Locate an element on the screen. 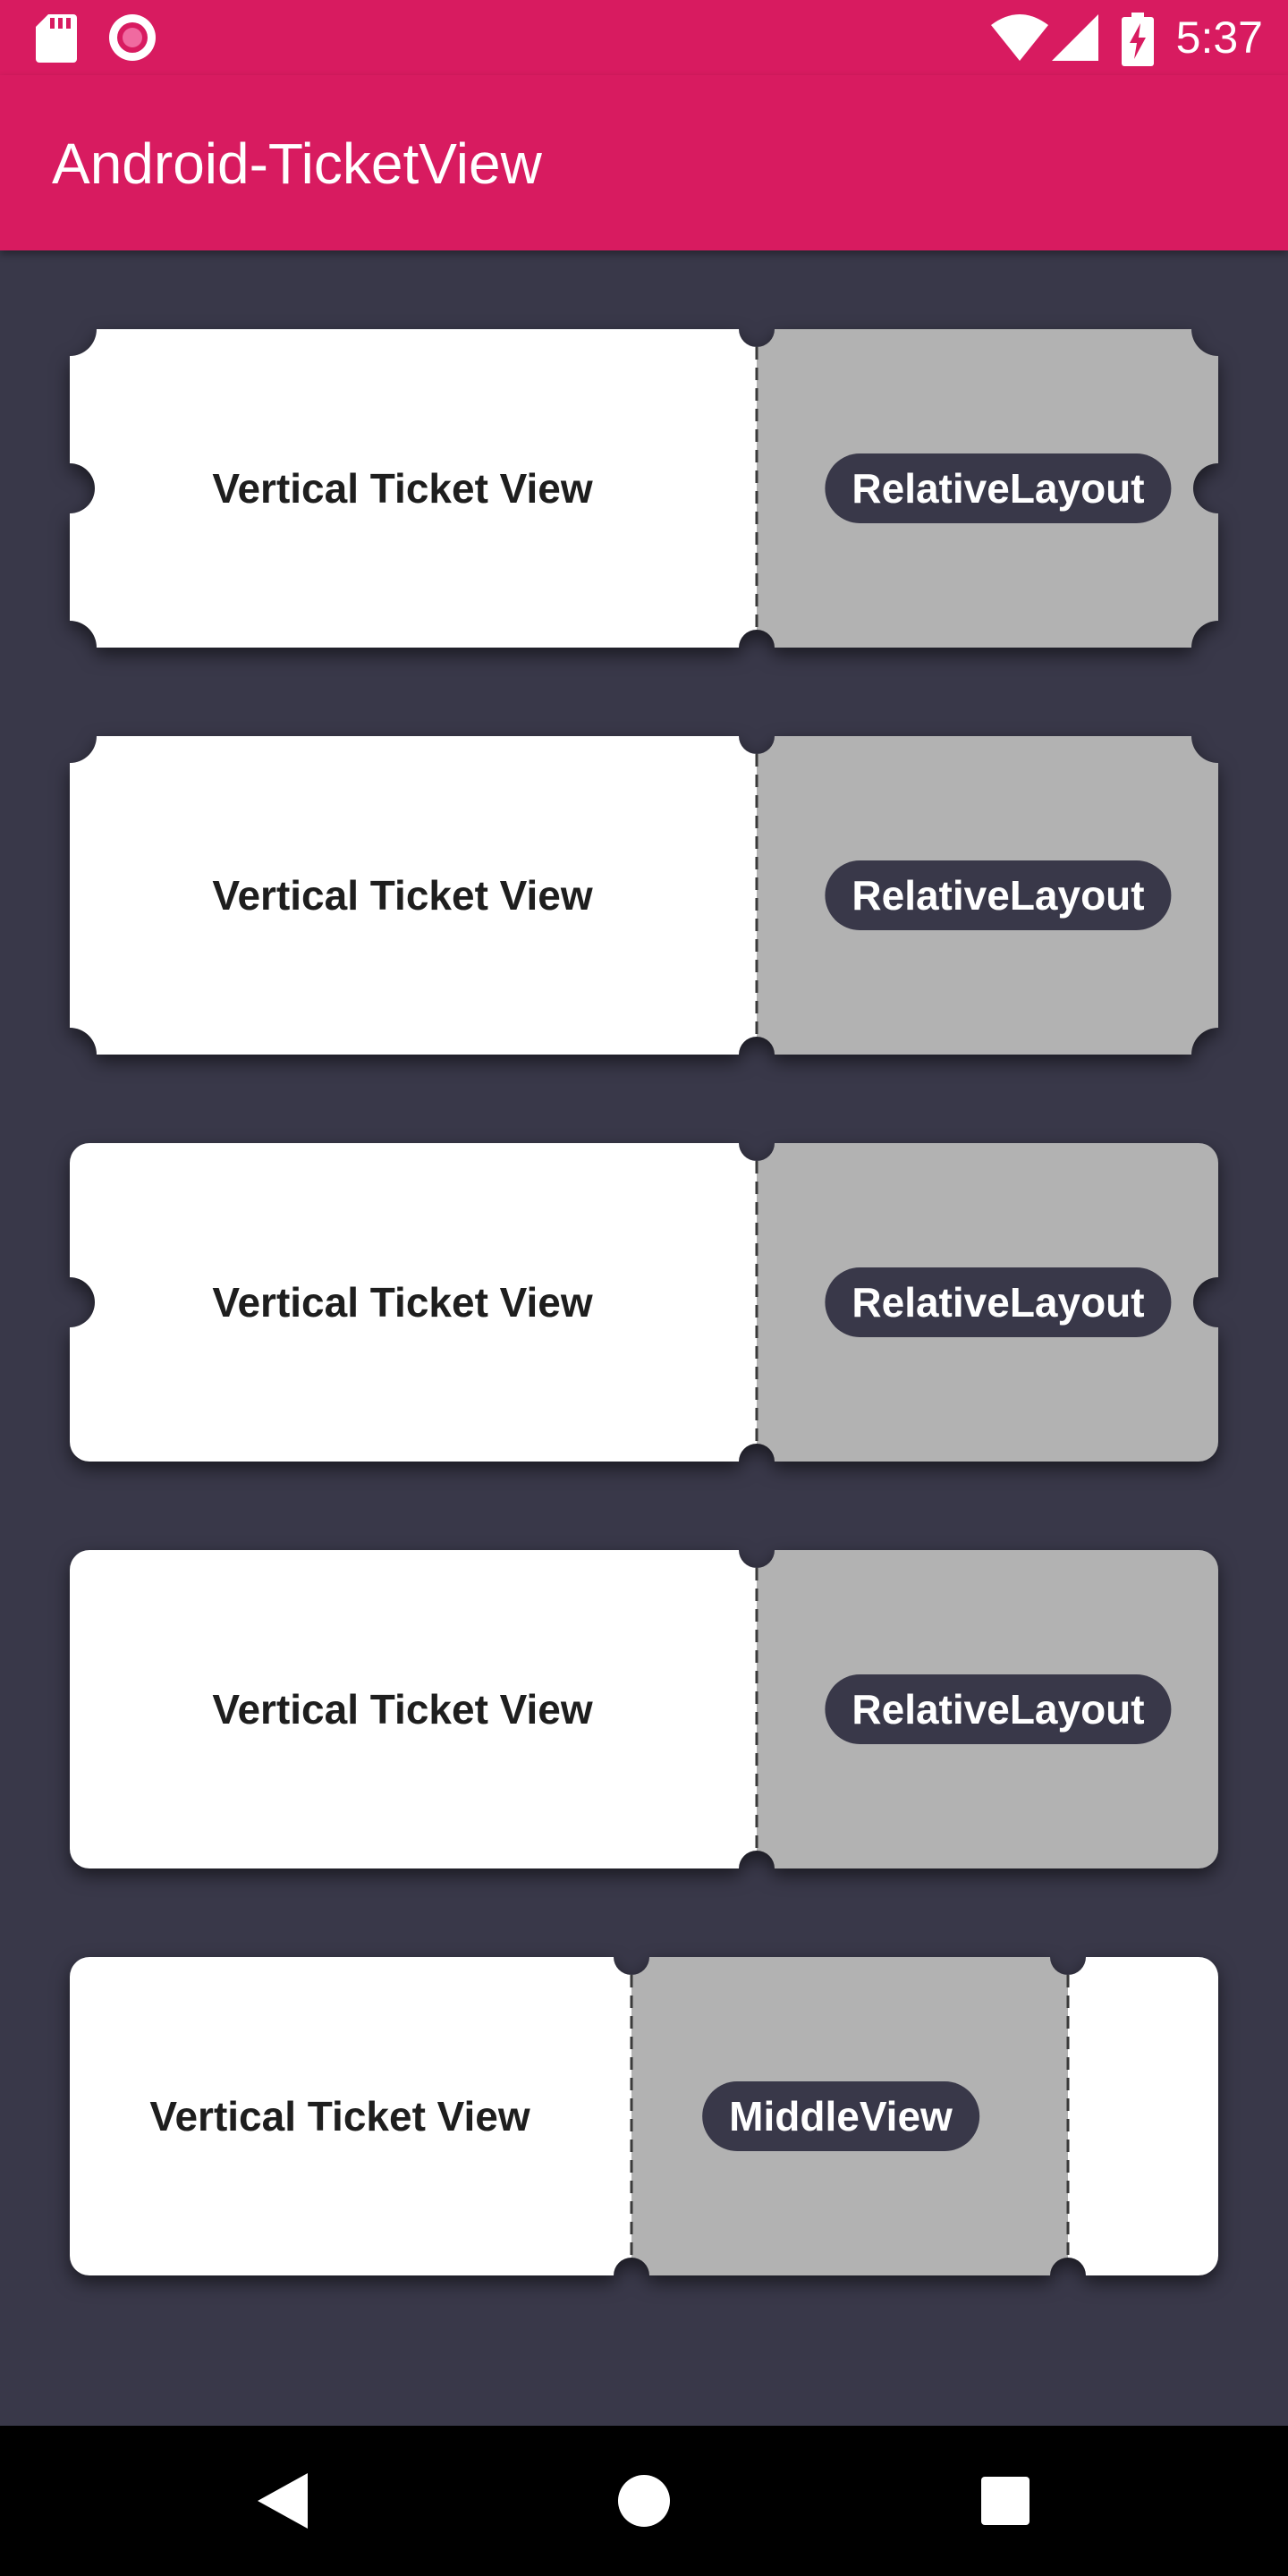  recents-icon is located at coordinates (1005, 2501).